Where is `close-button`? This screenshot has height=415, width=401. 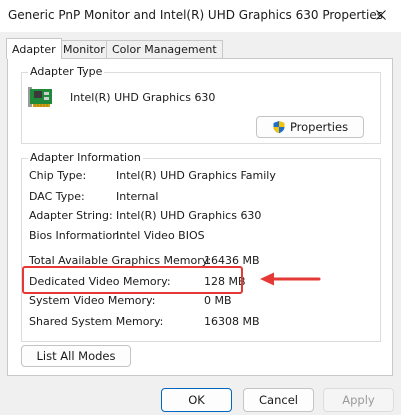 close-button is located at coordinates (381, 16).